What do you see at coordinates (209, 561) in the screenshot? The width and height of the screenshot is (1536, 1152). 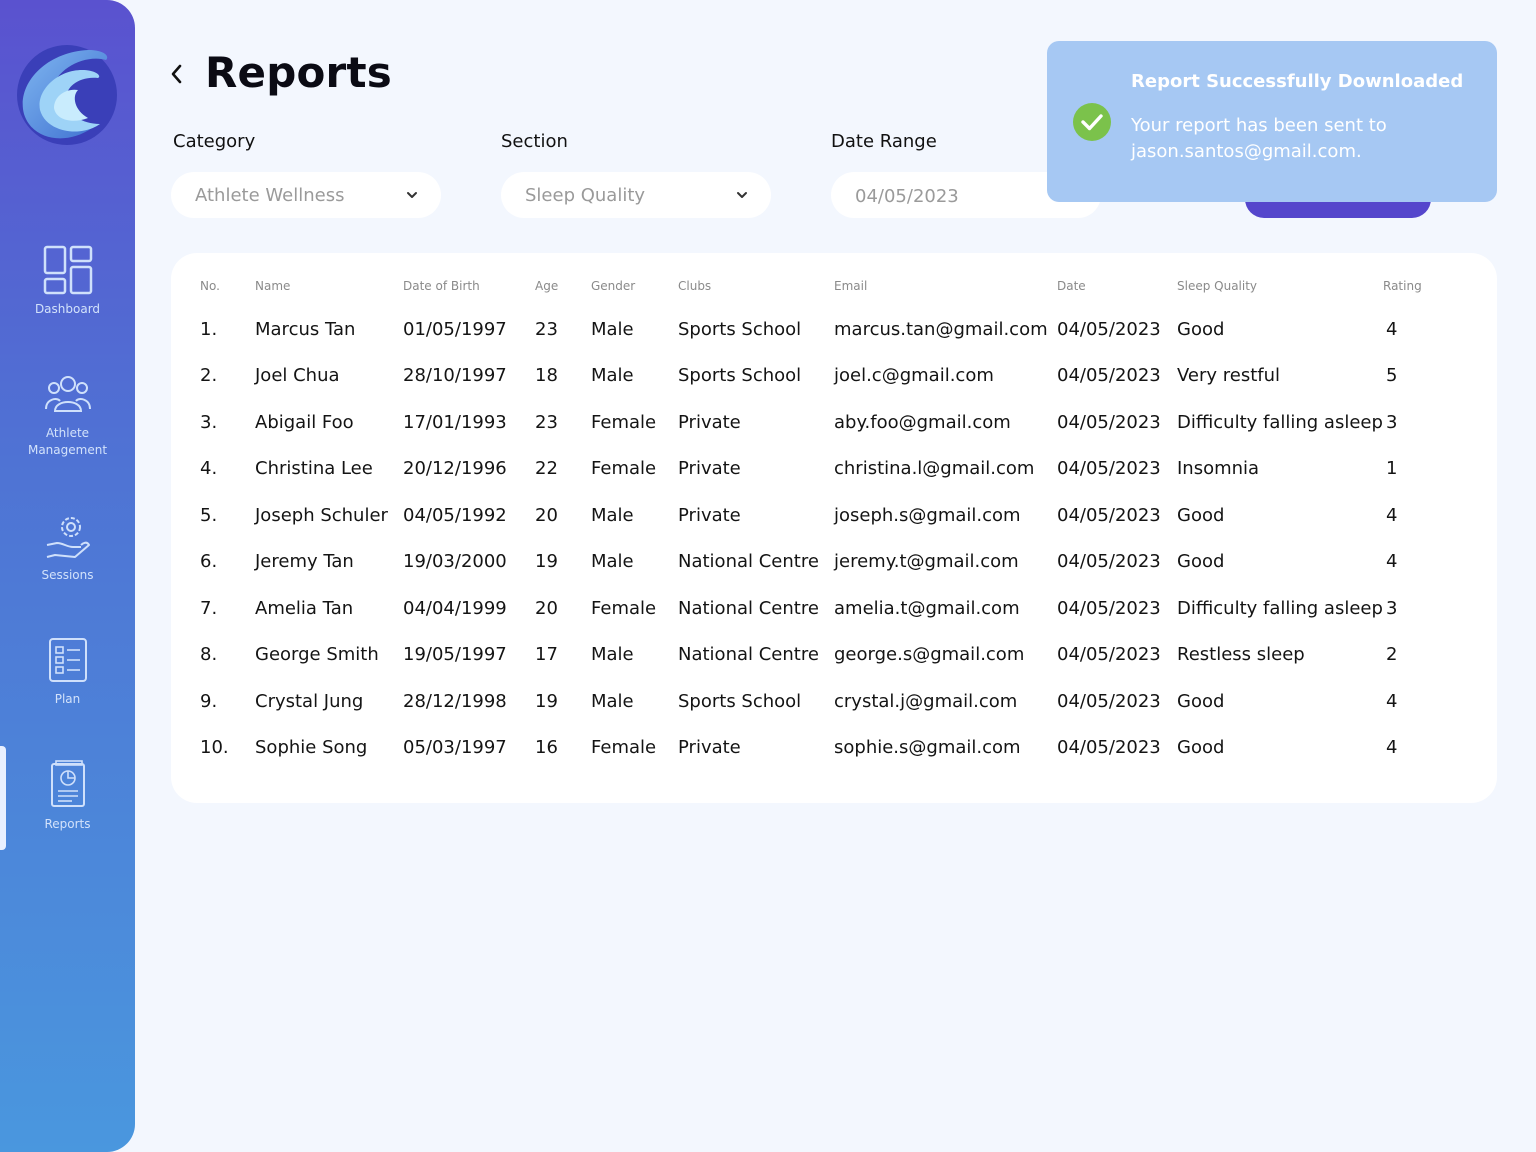 I see `cell-no: 6.` at bounding box center [209, 561].